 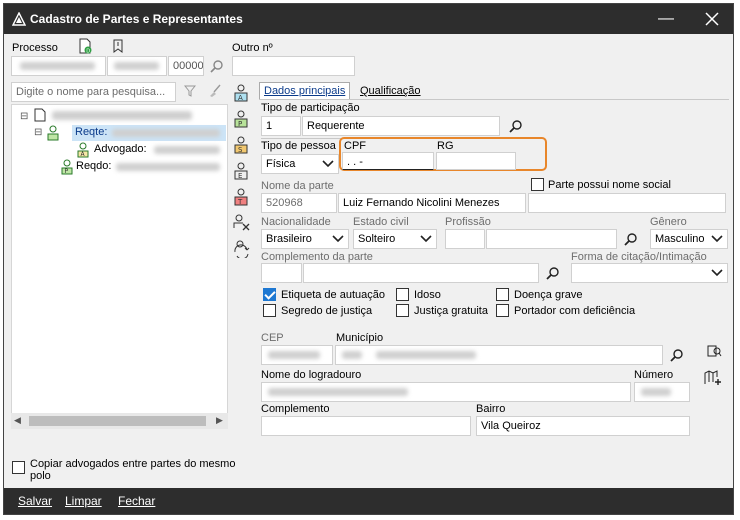 What do you see at coordinates (305, 90) in the screenshot?
I see `tab-dados-principais: Dados principais` at bounding box center [305, 90].